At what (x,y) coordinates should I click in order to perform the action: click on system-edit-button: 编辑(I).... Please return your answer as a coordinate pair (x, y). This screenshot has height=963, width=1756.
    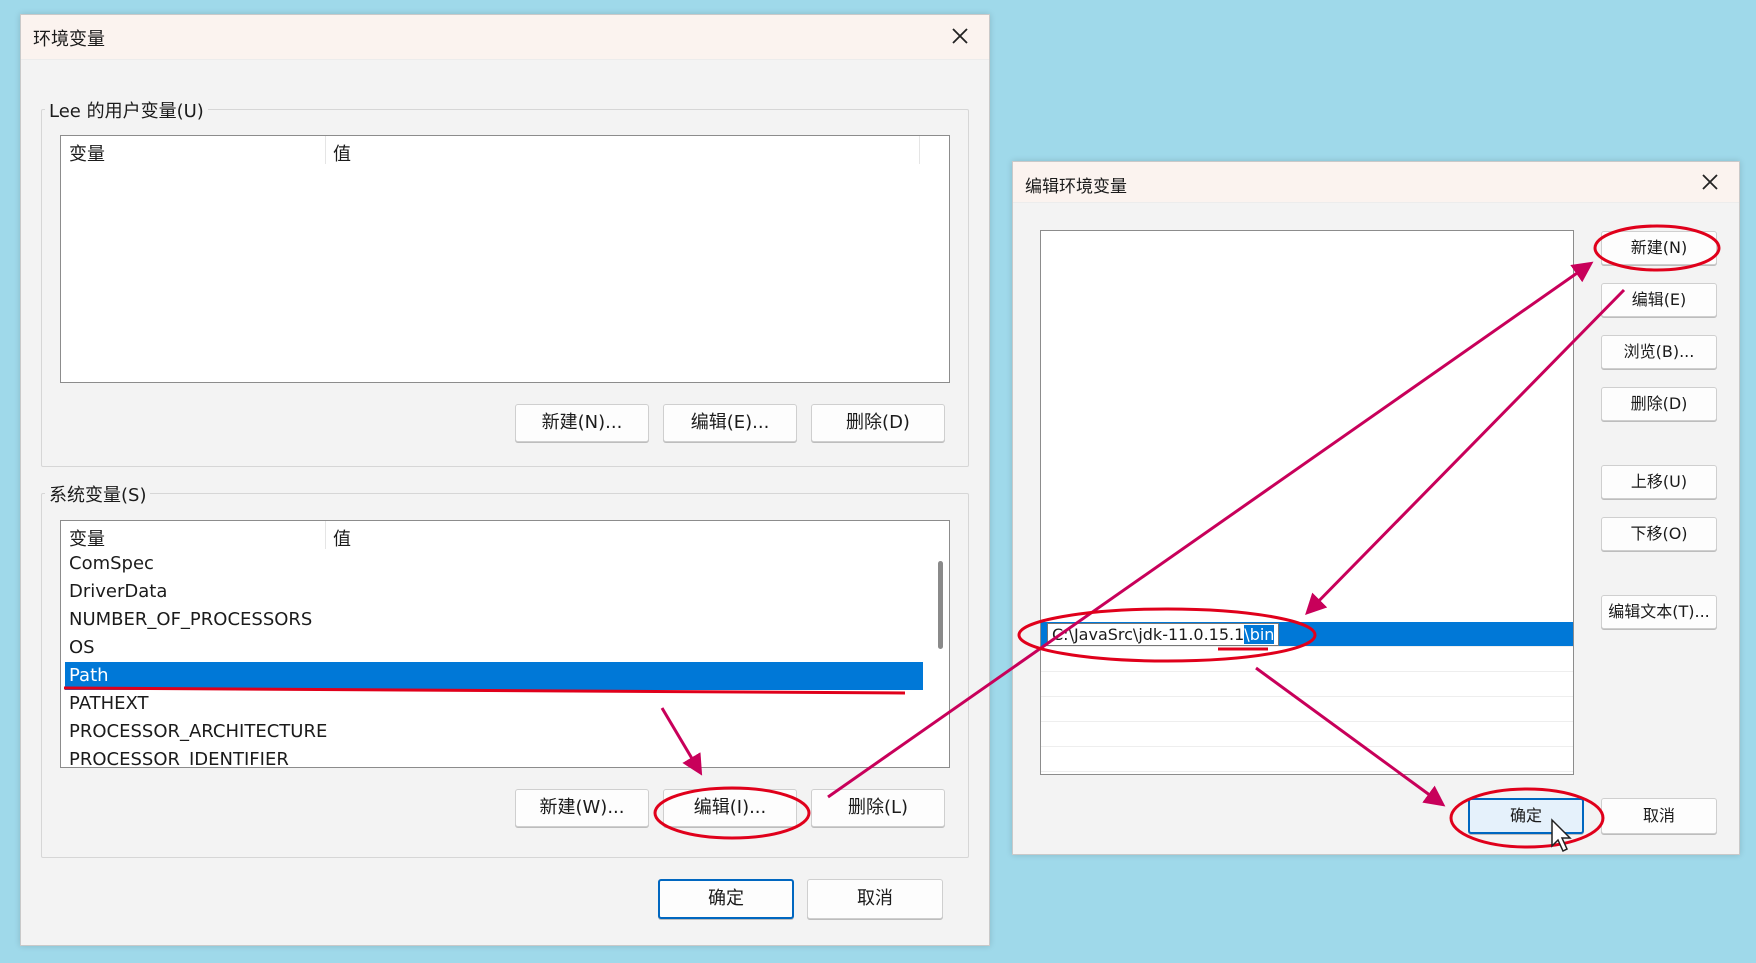
    Looking at the image, I should click on (730, 808).